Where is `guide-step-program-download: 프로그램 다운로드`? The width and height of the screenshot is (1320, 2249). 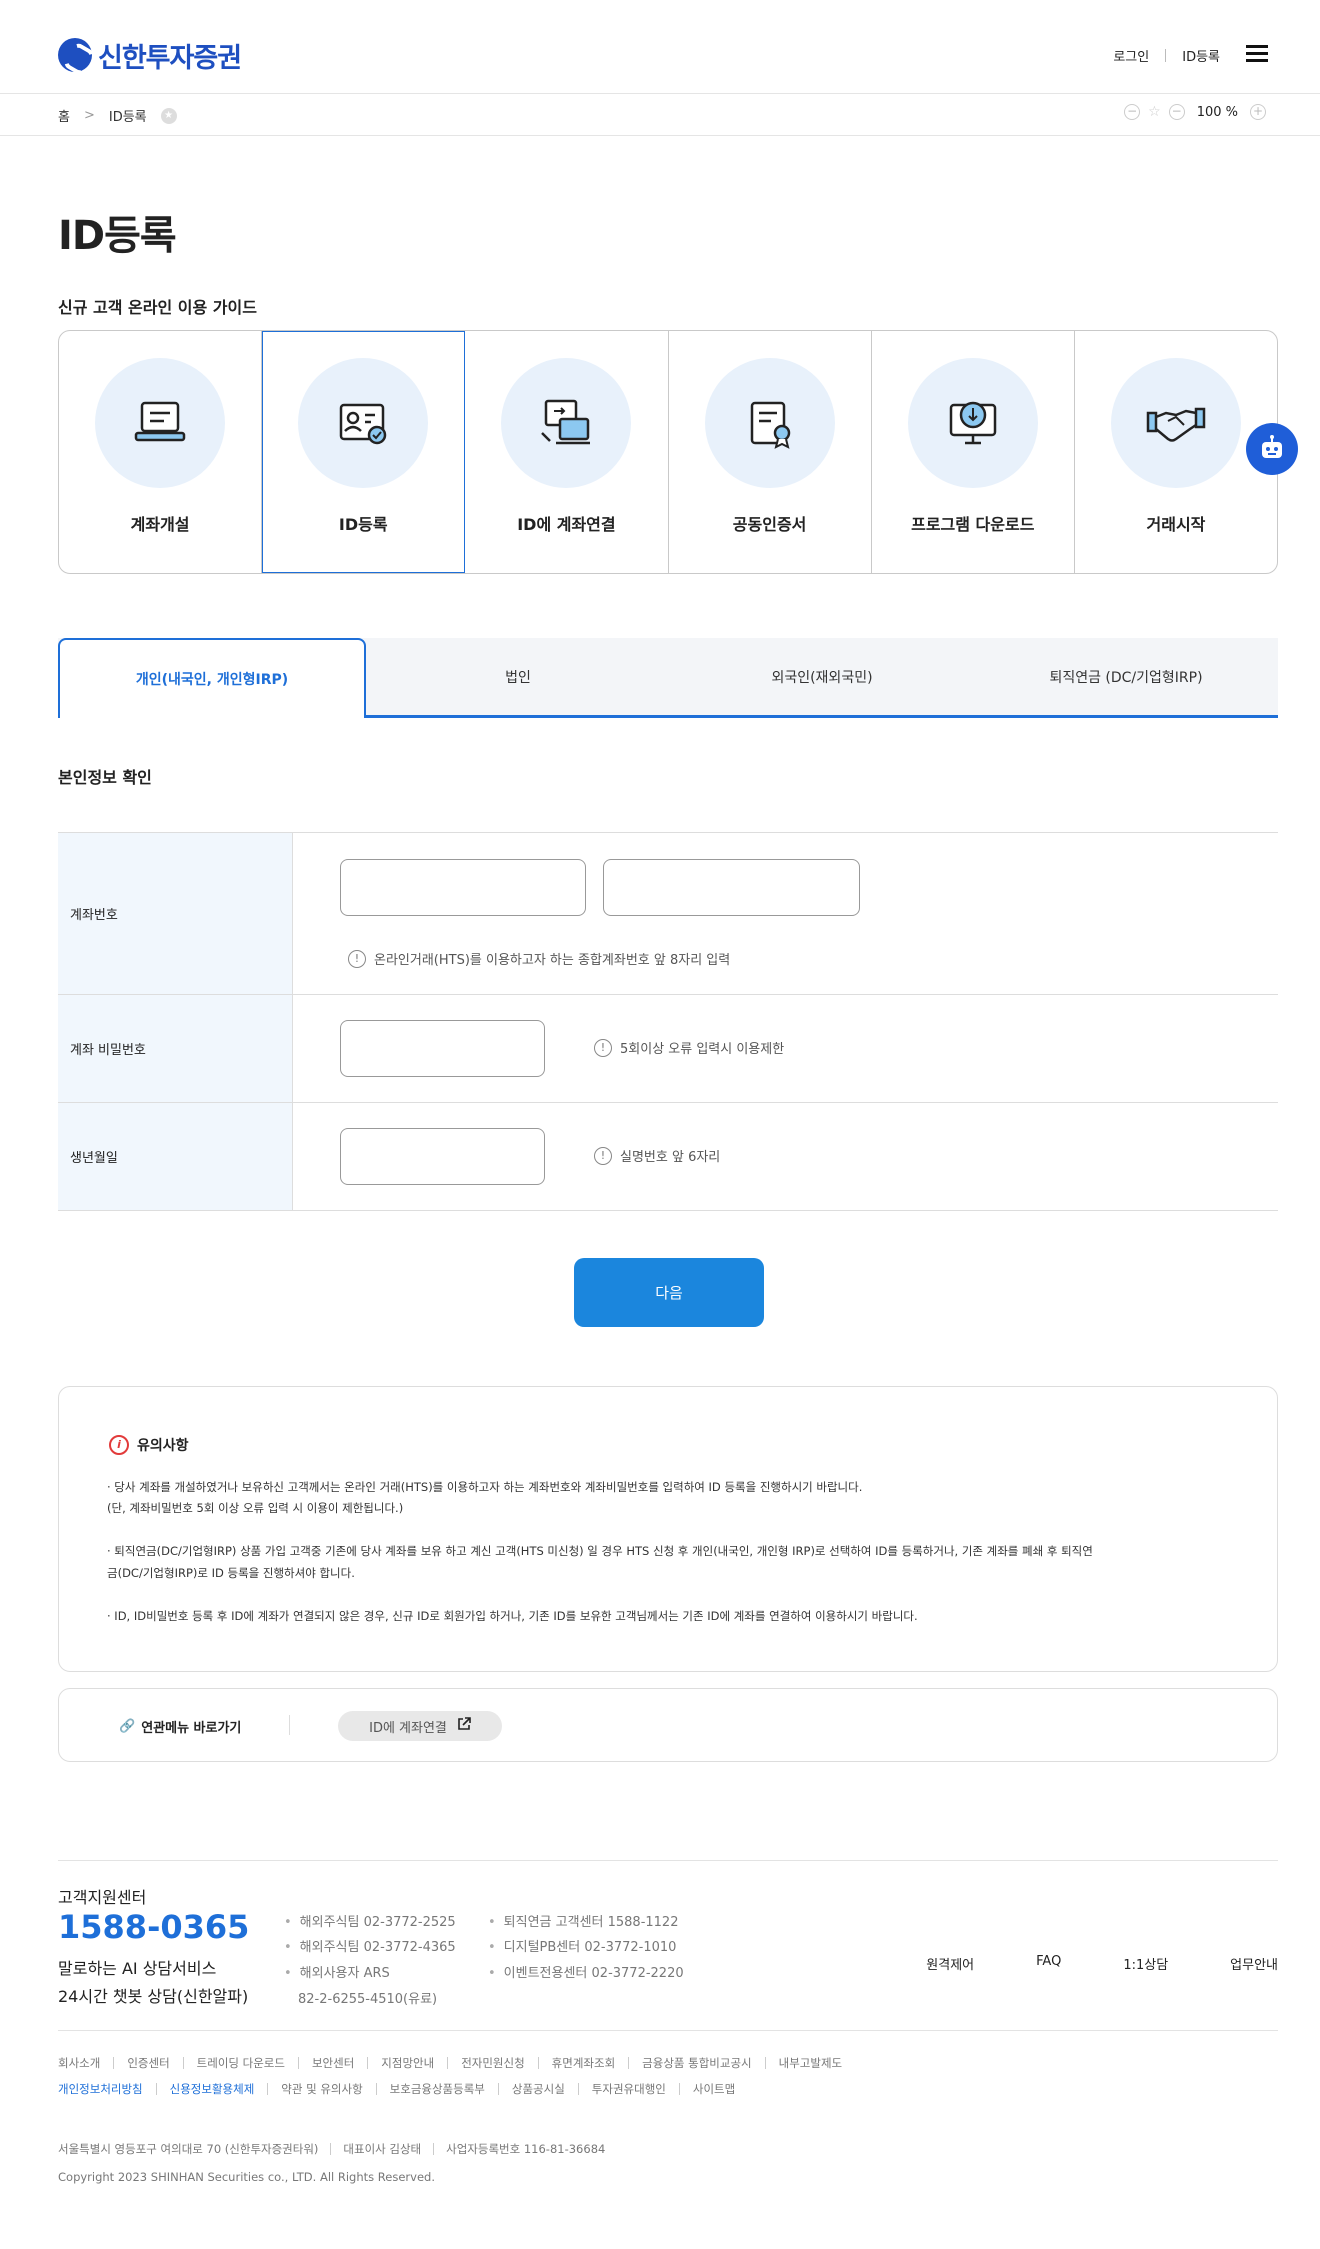
guide-step-program-download: 프로그램 다운로드 is located at coordinates (973, 452).